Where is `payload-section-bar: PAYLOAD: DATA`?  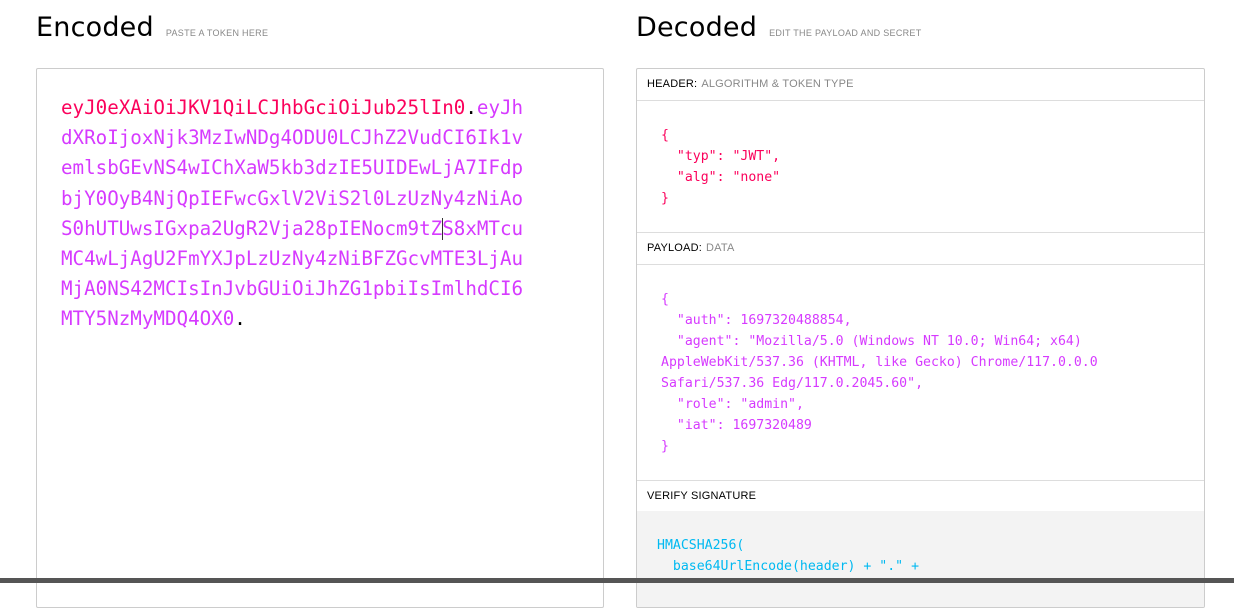
payload-section-bar: PAYLOAD: DATA is located at coordinates (920, 249).